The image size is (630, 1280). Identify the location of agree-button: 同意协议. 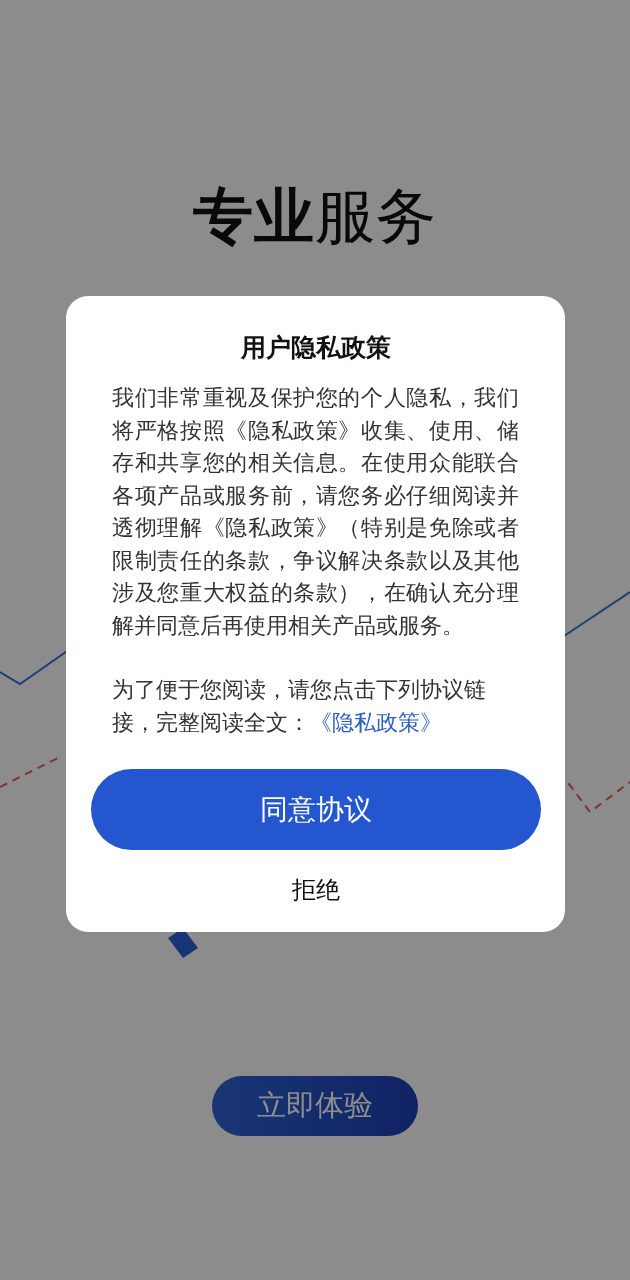
(315, 809).